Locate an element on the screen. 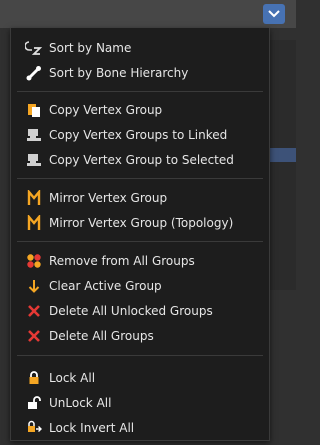 The width and height of the screenshot is (320, 445). menu-item-label: Mirror Vertex Group is located at coordinates (108, 198).